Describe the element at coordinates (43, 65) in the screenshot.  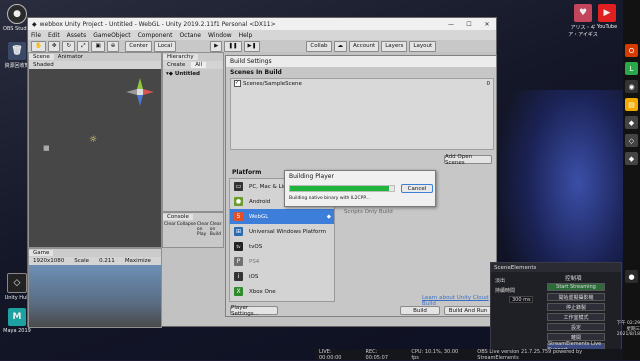
I see `shading-mode-dropdown: Shaded` at that location.